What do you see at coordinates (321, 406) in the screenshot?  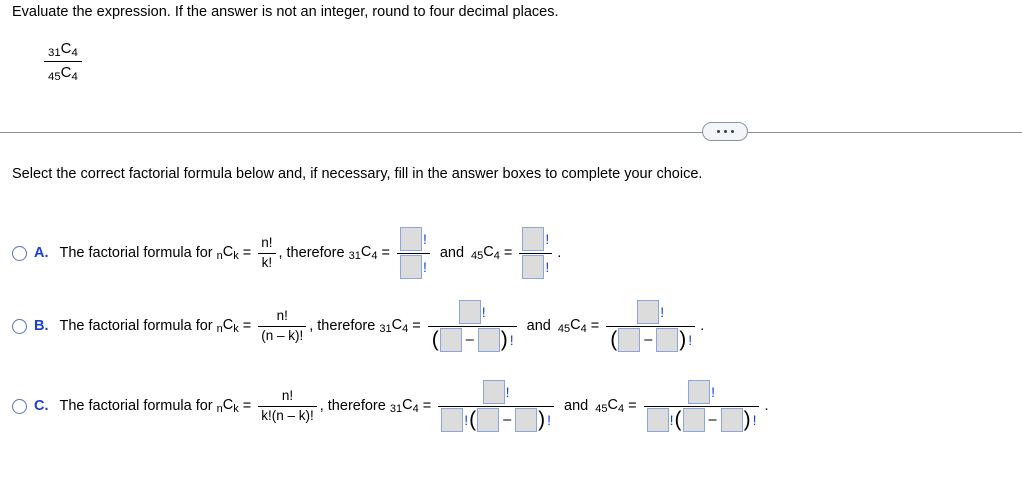 I see `choice-c-comma: ,` at bounding box center [321, 406].